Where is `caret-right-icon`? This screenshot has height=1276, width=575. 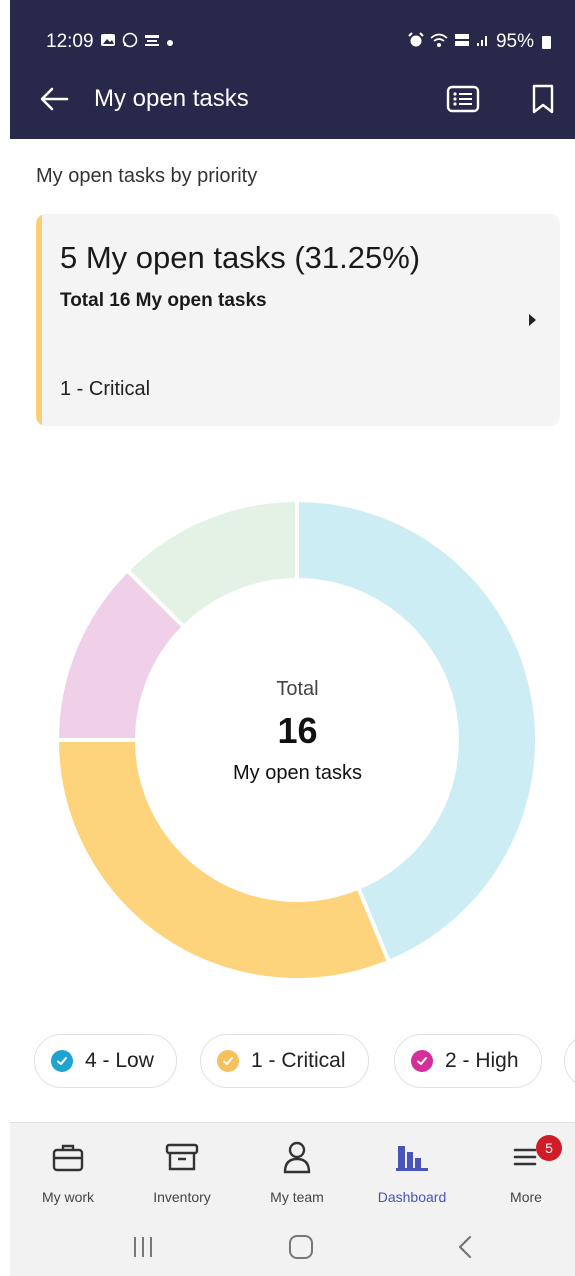
caret-right-icon is located at coordinates (532, 320).